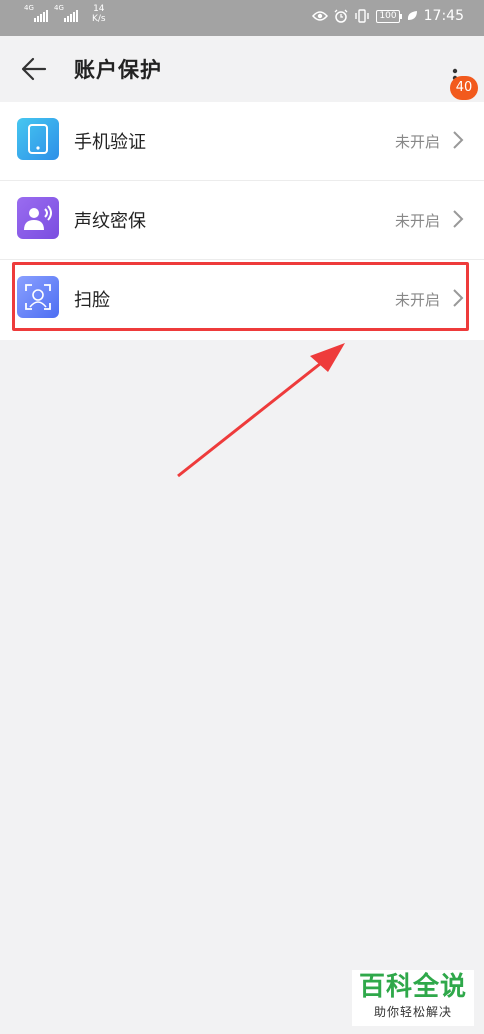 The image size is (484, 1034). Describe the element at coordinates (240, 296) in the screenshot. I see `highlight-box` at that location.